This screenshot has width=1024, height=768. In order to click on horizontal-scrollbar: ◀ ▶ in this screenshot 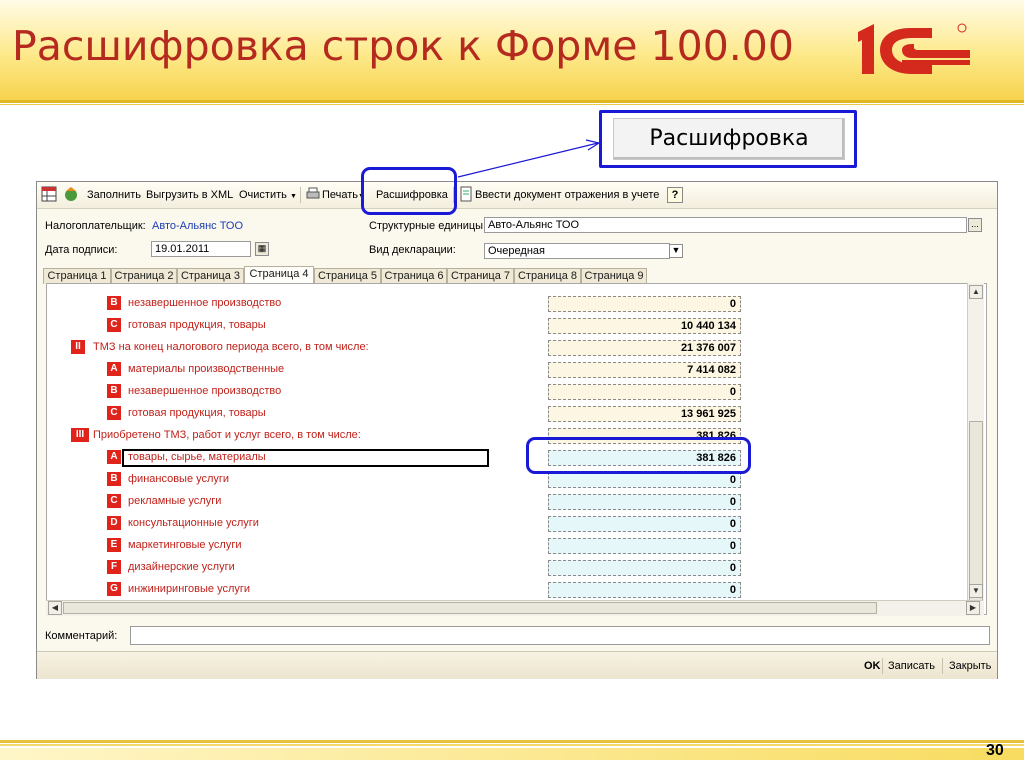, I will do `click(514, 608)`.